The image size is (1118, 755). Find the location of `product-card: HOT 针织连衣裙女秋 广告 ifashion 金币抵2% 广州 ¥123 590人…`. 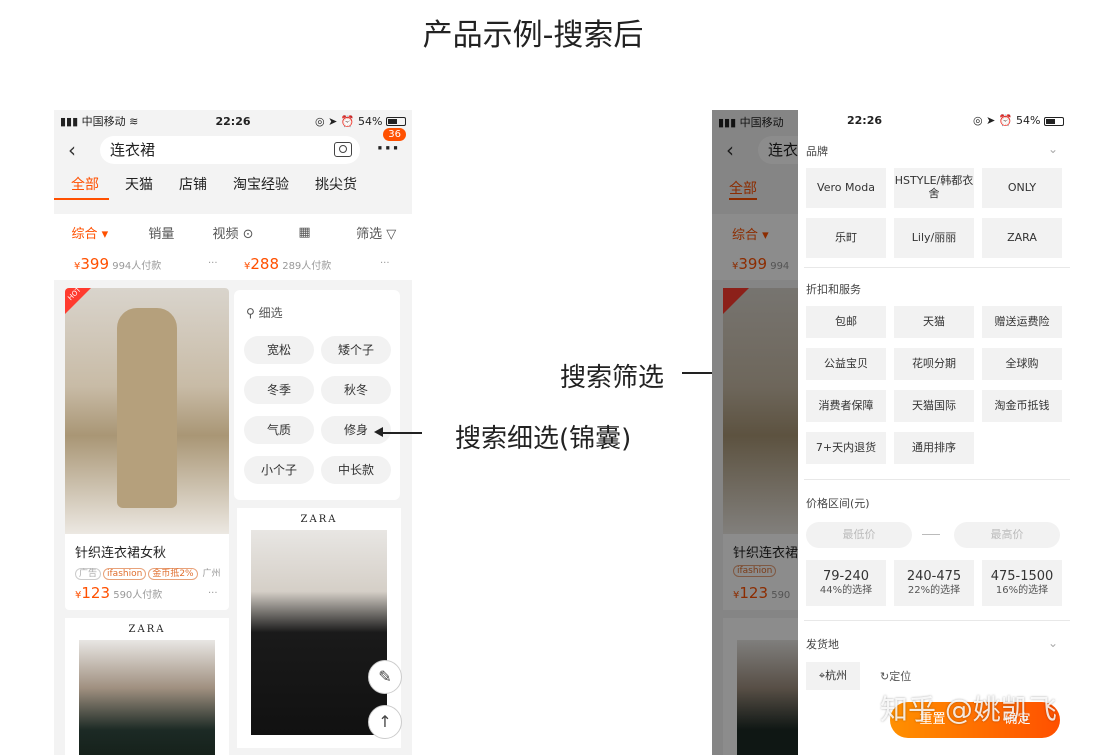

product-card: HOT 针织连衣裙女秋 广告 ifashion 金币抵2% 广州 ¥123 590人… is located at coordinates (147, 449).